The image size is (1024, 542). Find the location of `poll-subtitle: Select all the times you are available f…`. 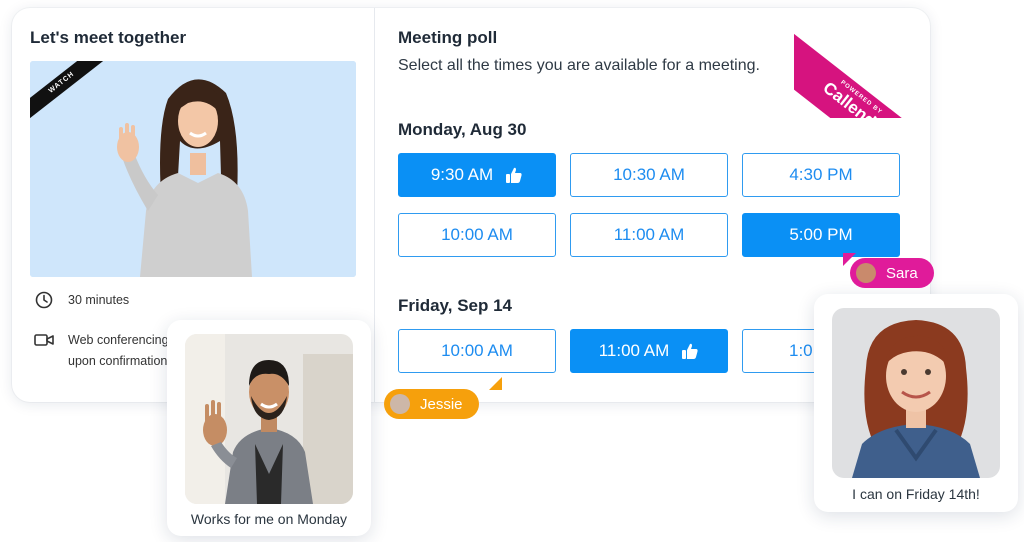

poll-subtitle: Select all the times you are available f… is located at coordinates (579, 65).